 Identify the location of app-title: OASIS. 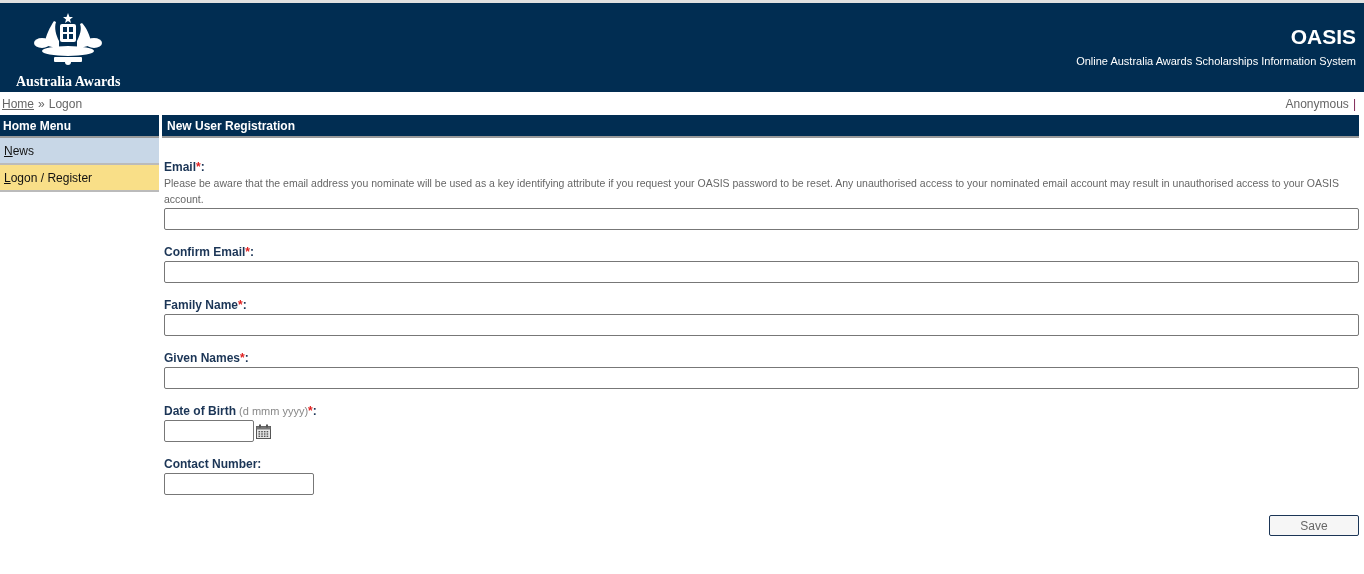
(1323, 37).